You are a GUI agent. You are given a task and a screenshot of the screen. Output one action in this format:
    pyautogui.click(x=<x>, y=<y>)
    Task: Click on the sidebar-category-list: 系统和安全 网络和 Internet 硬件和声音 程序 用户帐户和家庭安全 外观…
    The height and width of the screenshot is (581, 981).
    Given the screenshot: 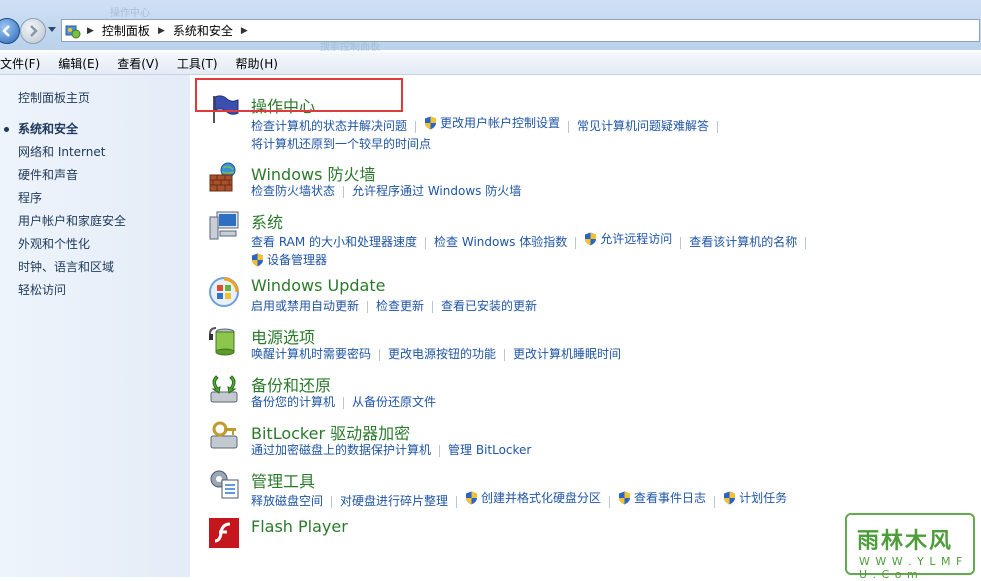 What is the action you would take?
    pyautogui.click(x=65, y=214)
    